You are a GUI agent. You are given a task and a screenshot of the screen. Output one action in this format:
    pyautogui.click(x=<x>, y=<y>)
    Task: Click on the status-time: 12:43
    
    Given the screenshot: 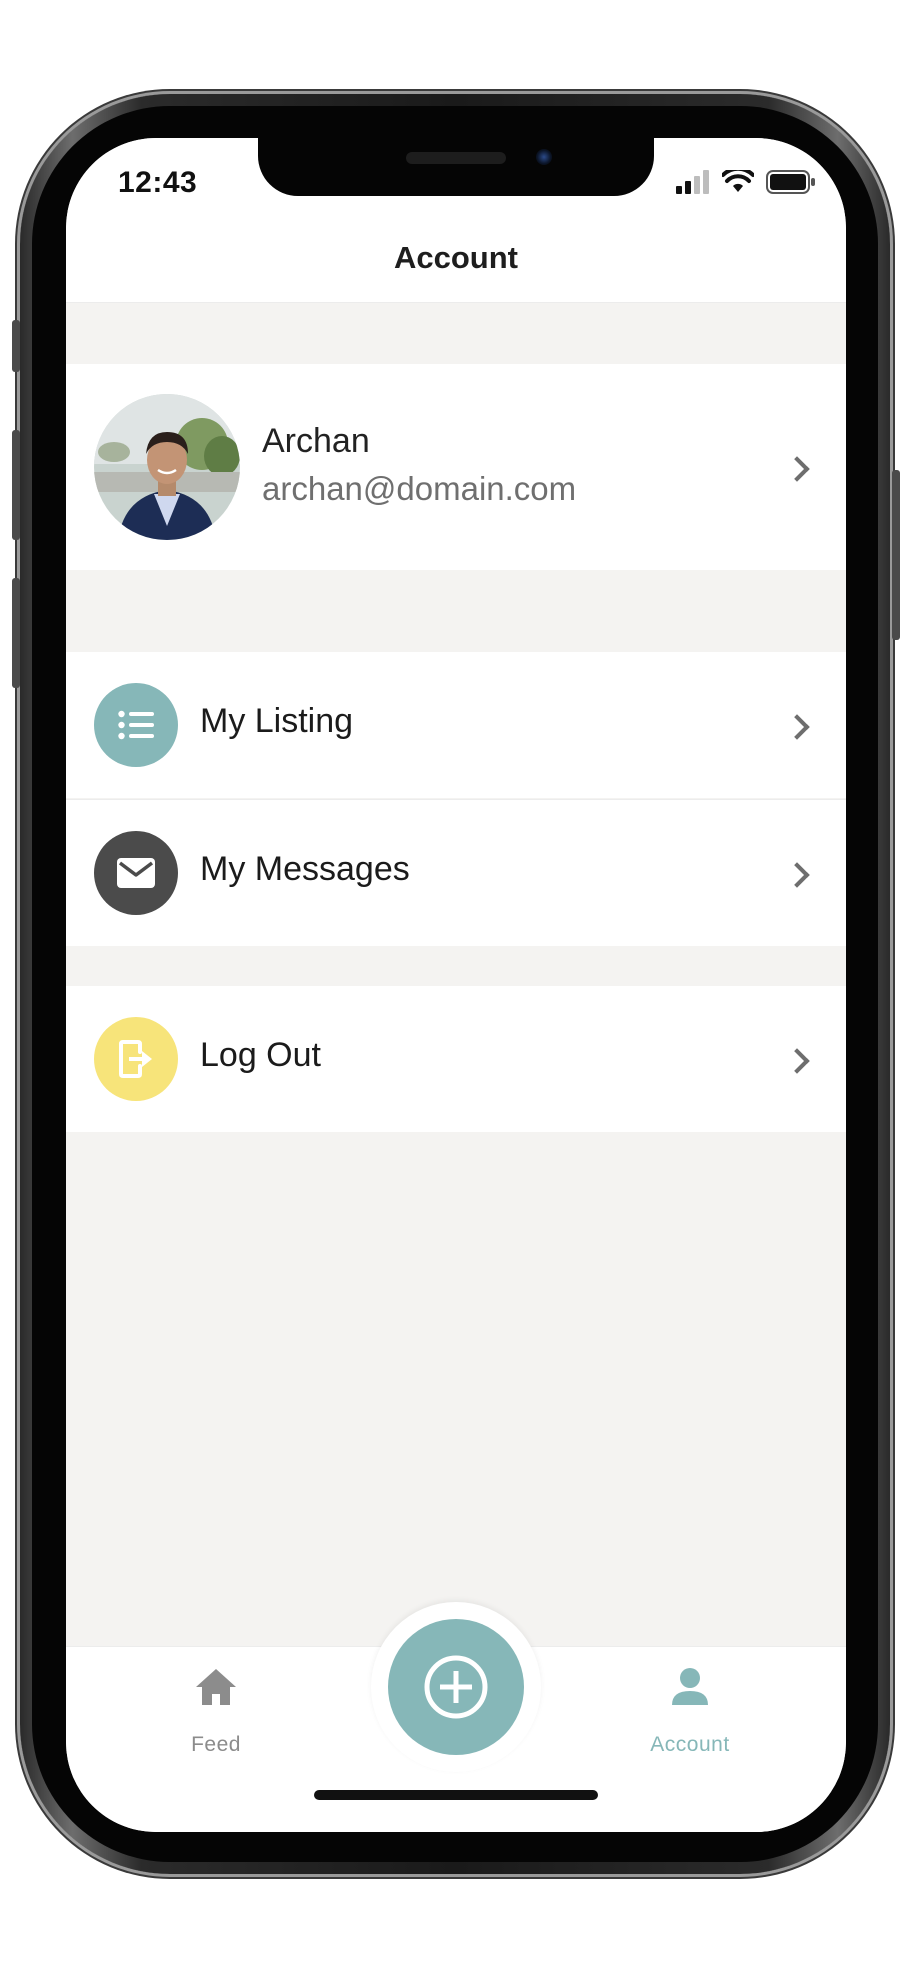 What is the action you would take?
    pyautogui.click(x=158, y=182)
    